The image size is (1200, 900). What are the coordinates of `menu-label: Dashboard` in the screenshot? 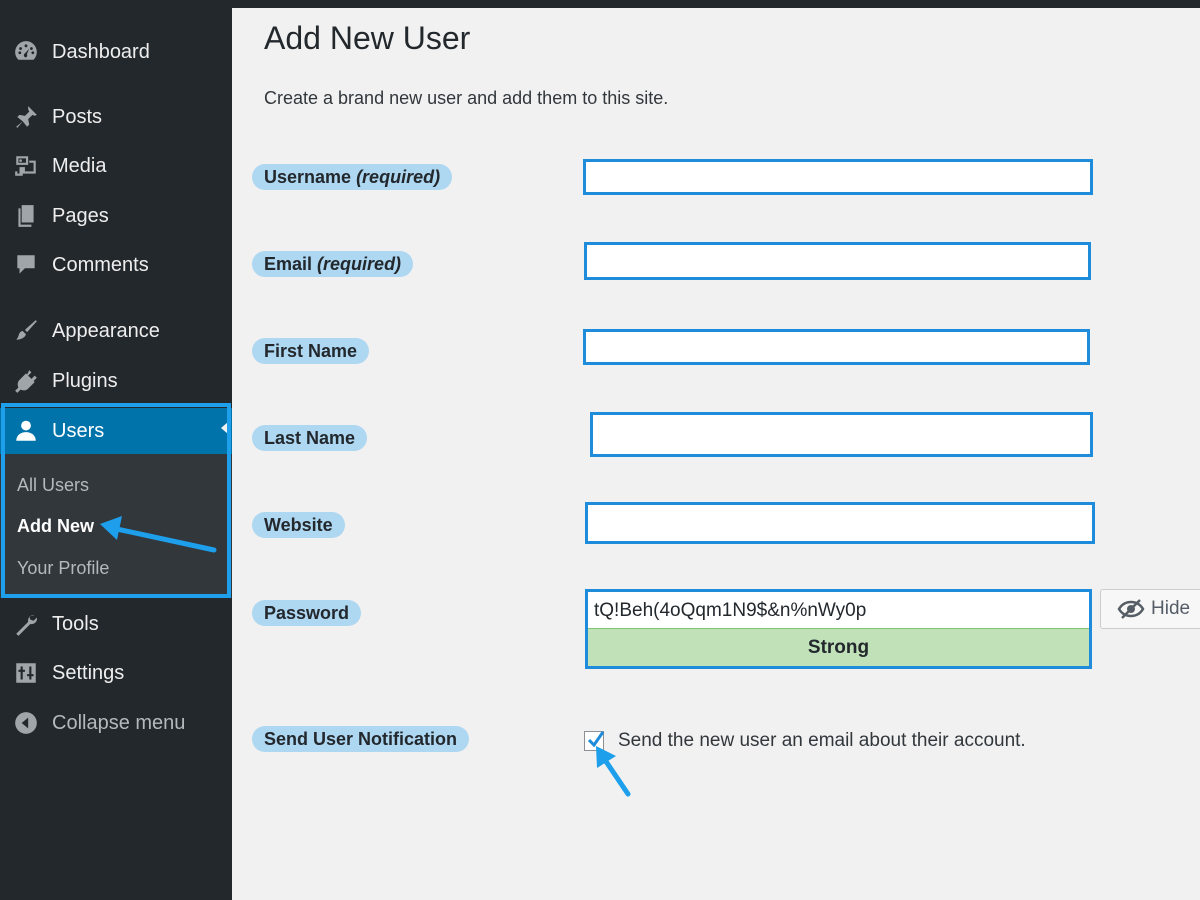 It's located at (101, 51).